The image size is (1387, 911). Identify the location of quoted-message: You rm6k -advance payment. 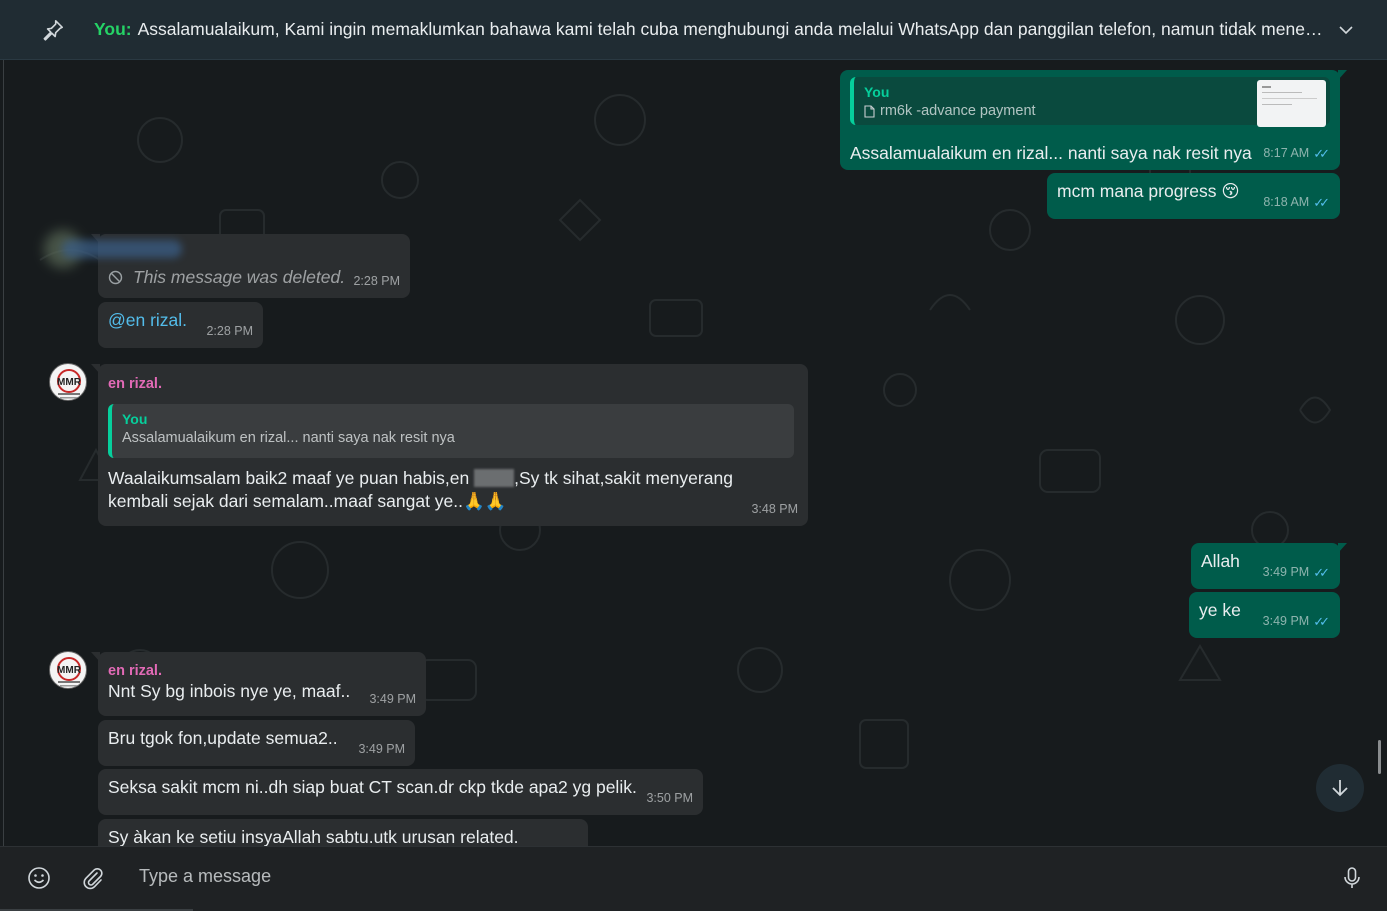
(1090, 102).